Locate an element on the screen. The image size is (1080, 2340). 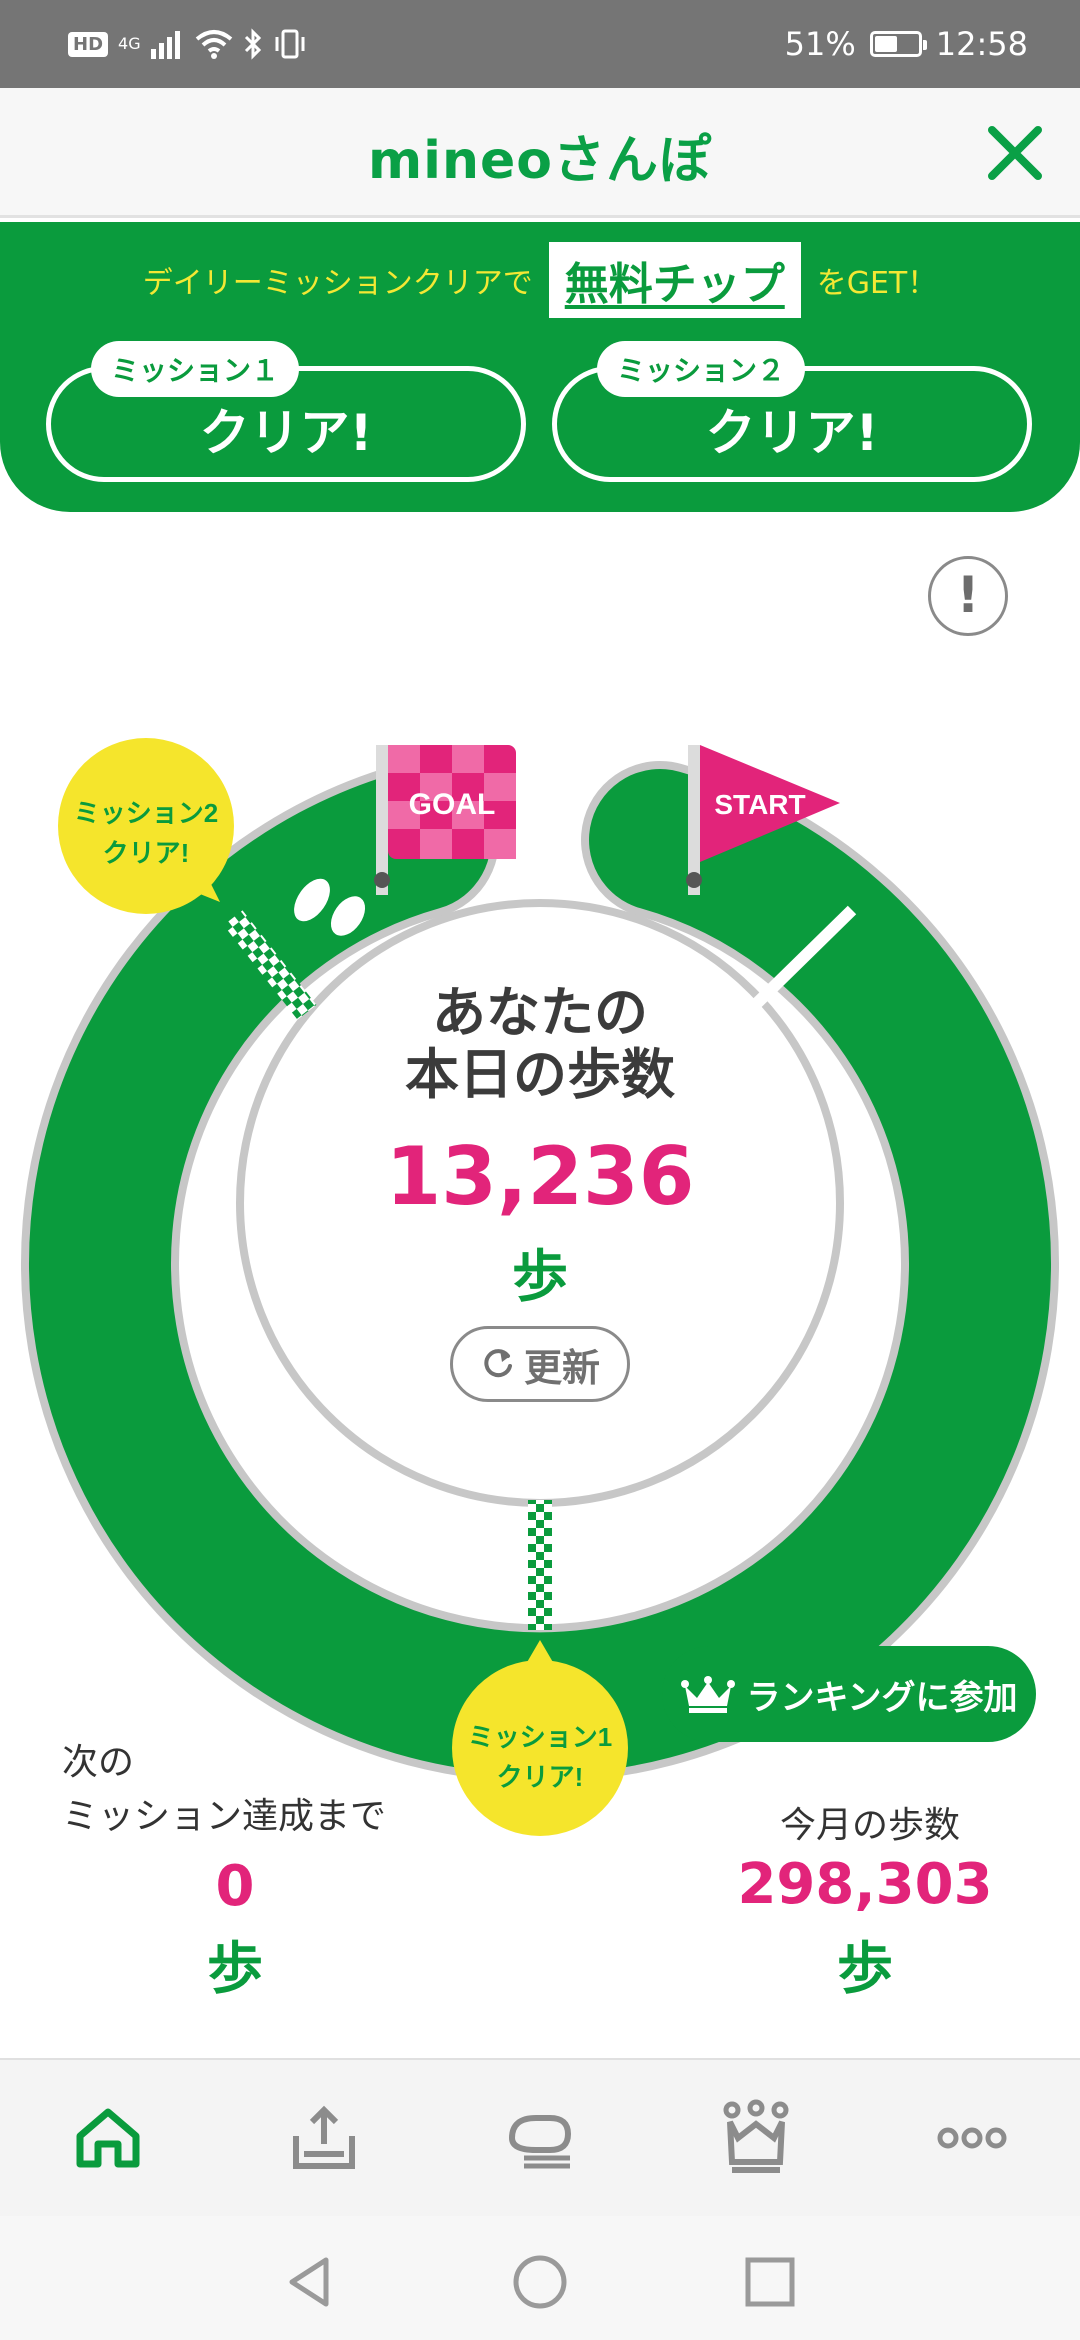
mission-2-bubble-line2: クリア! is located at coordinates (146, 853).